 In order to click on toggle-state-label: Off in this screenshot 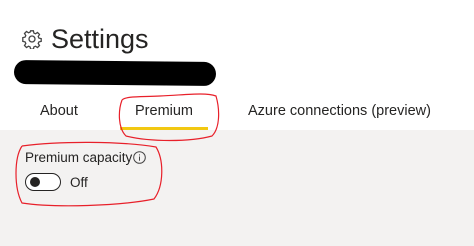, I will do `click(79, 182)`.